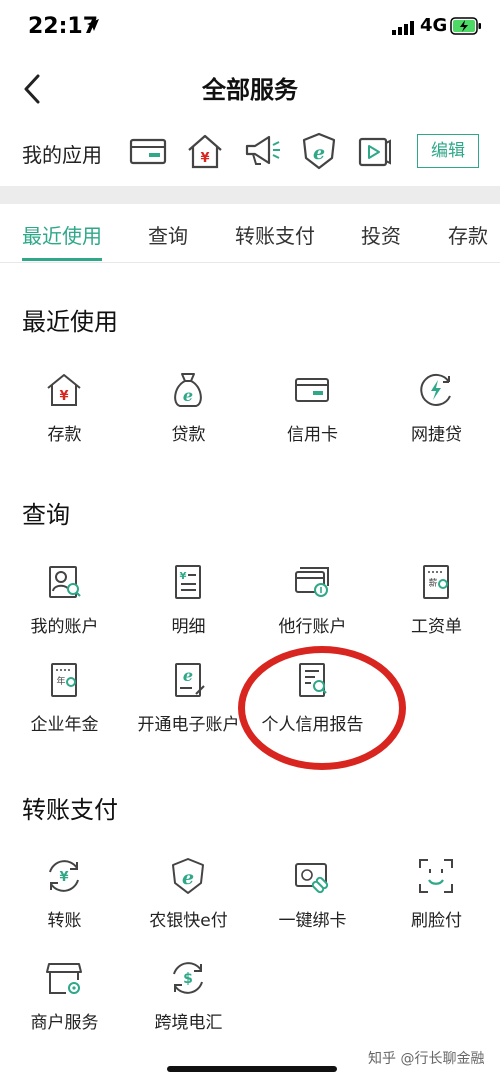 The height and width of the screenshot is (1083, 500). I want to click on service-label: 开通电子账户, so click(188, 725).